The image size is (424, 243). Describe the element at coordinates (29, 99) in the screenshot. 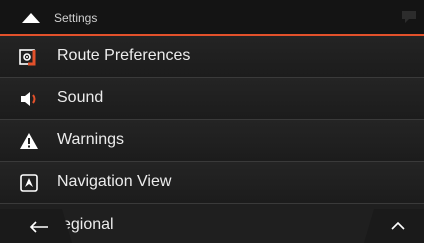

I see `speaker-icon` at that location.